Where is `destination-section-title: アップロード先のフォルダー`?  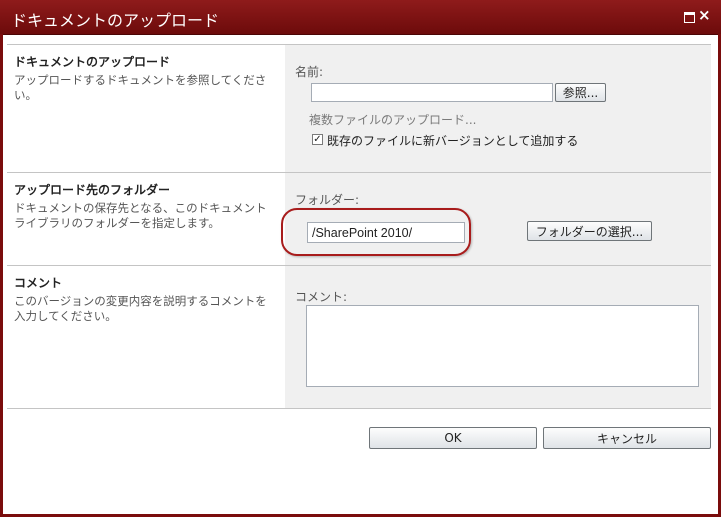 destination-section-title: アップロード先のフォルダー is located at coordinates (92, 190).